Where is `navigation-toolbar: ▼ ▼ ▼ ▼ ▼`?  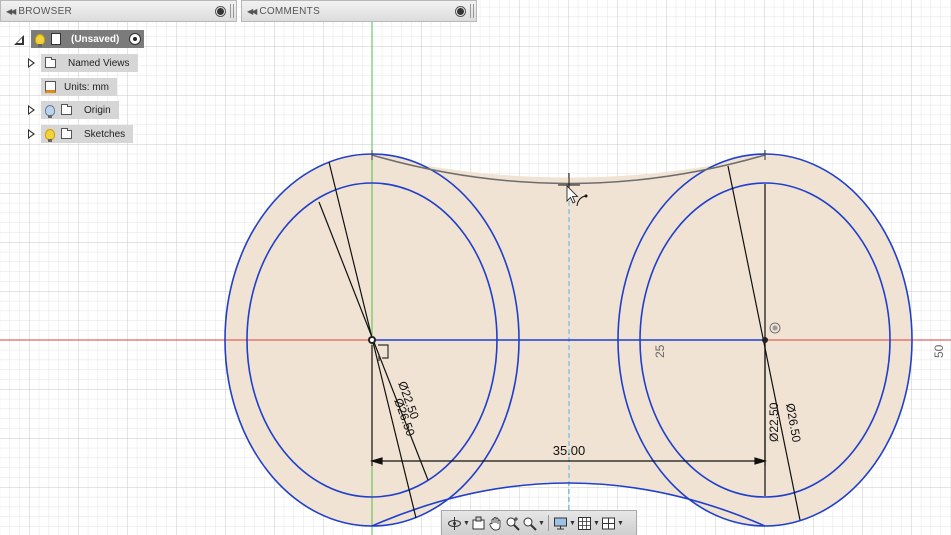 navigation-toolbar: ▼ ▼ ▼ ▼ ▼ is located at coordinates (539, 522).